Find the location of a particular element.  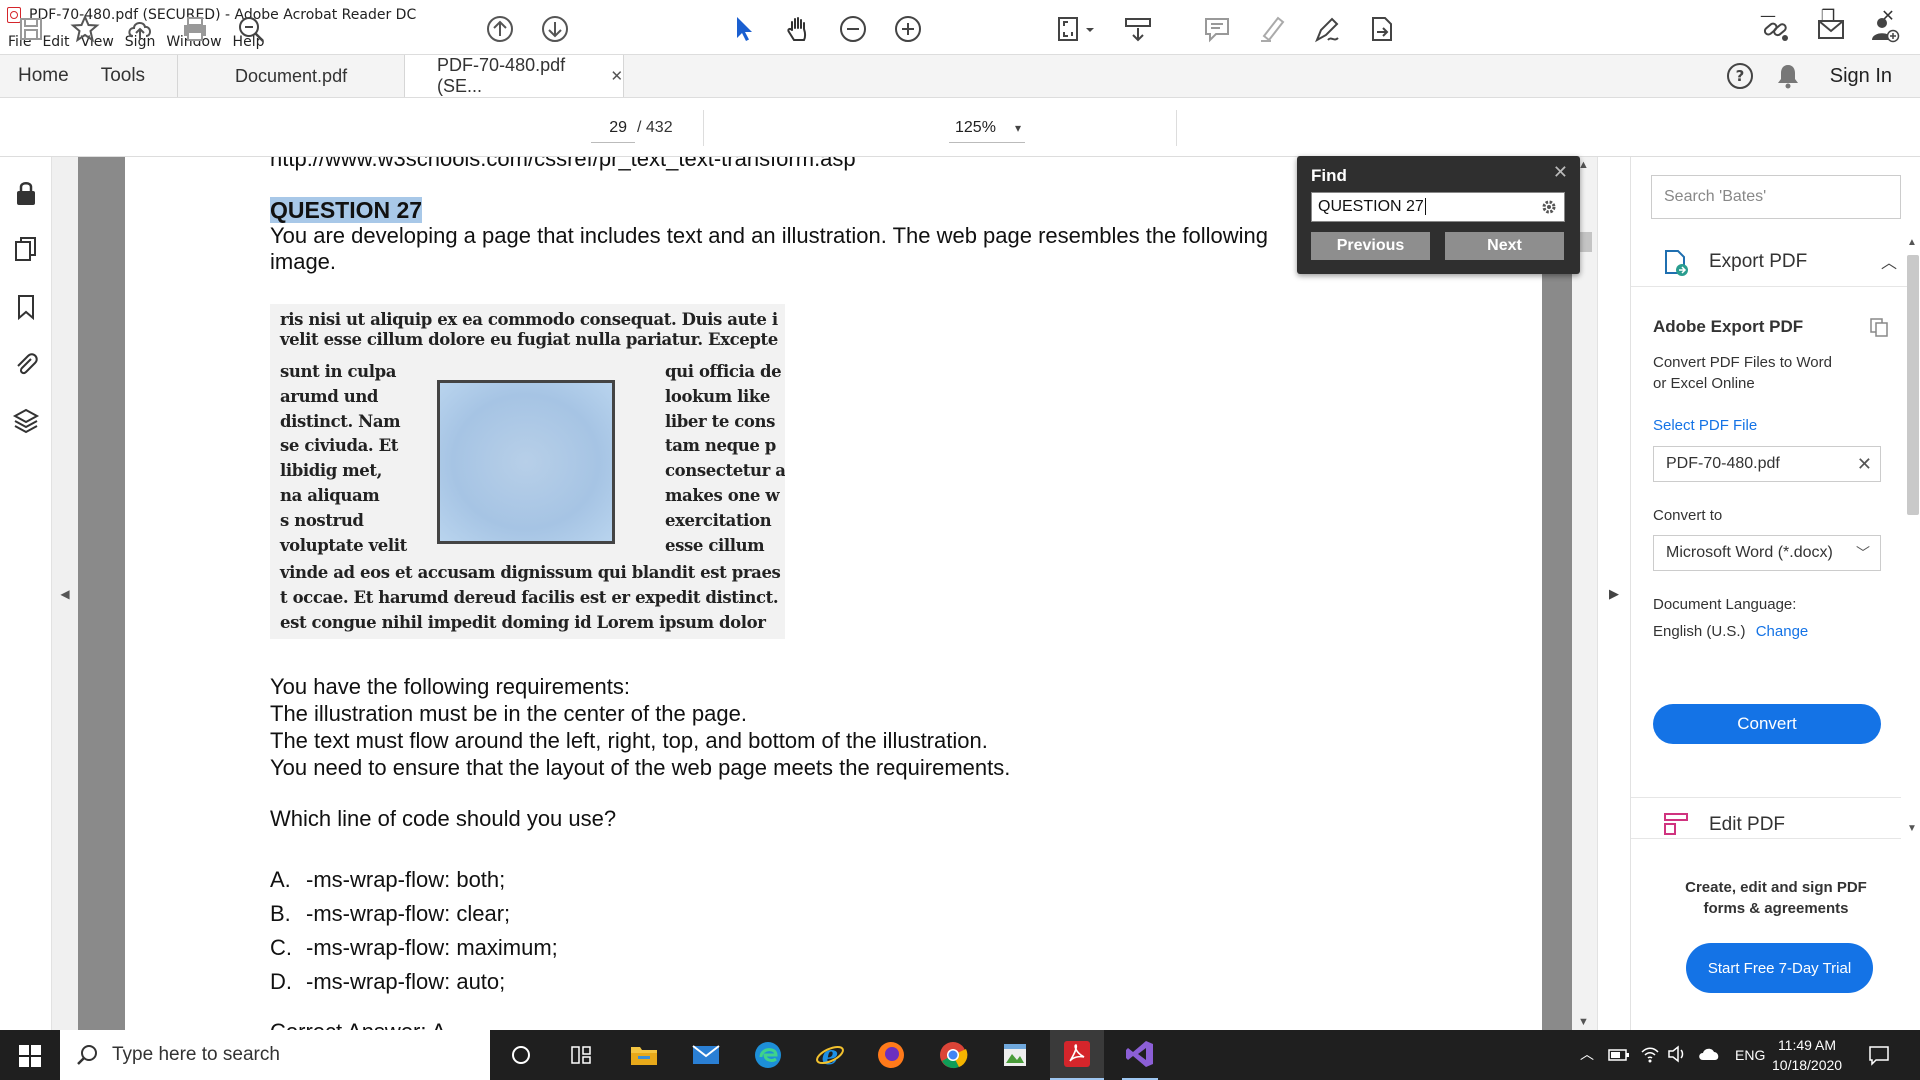

comment-icon is located at coordinates (1217, 29).